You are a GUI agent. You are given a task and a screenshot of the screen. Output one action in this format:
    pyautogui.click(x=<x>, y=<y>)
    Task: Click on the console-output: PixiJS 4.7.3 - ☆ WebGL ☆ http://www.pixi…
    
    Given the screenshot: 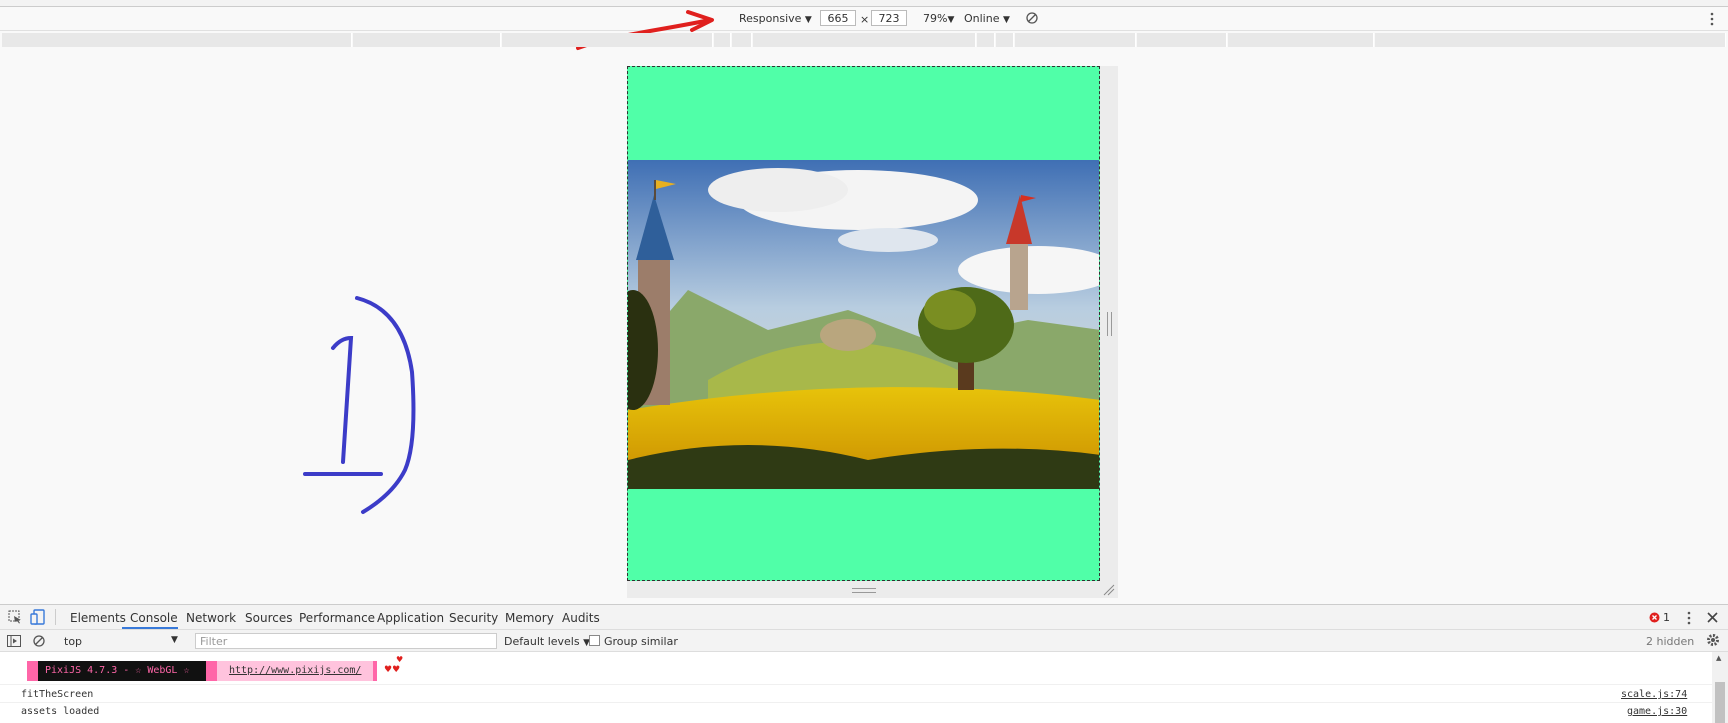 What is the action you would take?
    pyautogui.click(x=864, y=687)
    